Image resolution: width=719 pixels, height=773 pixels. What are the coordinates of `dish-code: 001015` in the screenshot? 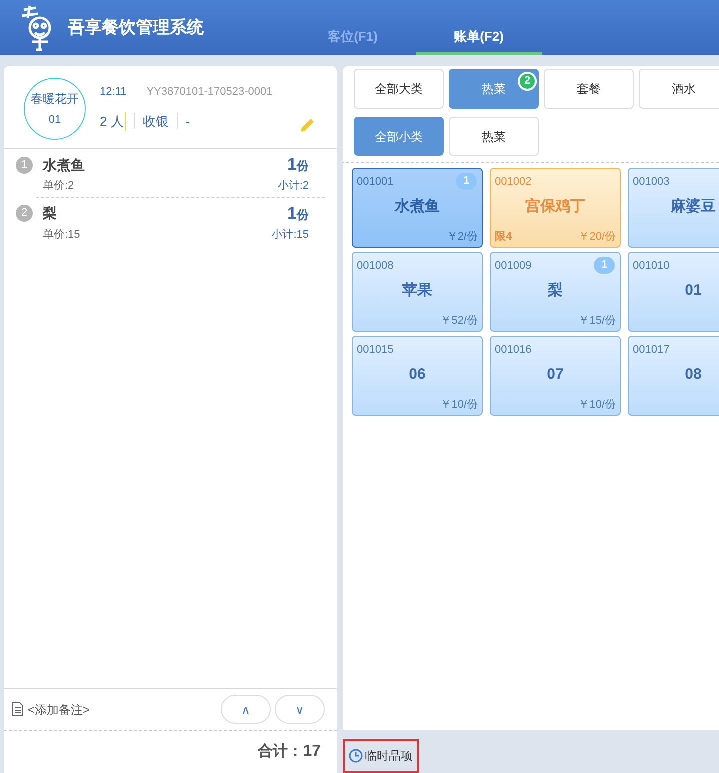 It's located at (375, 350).